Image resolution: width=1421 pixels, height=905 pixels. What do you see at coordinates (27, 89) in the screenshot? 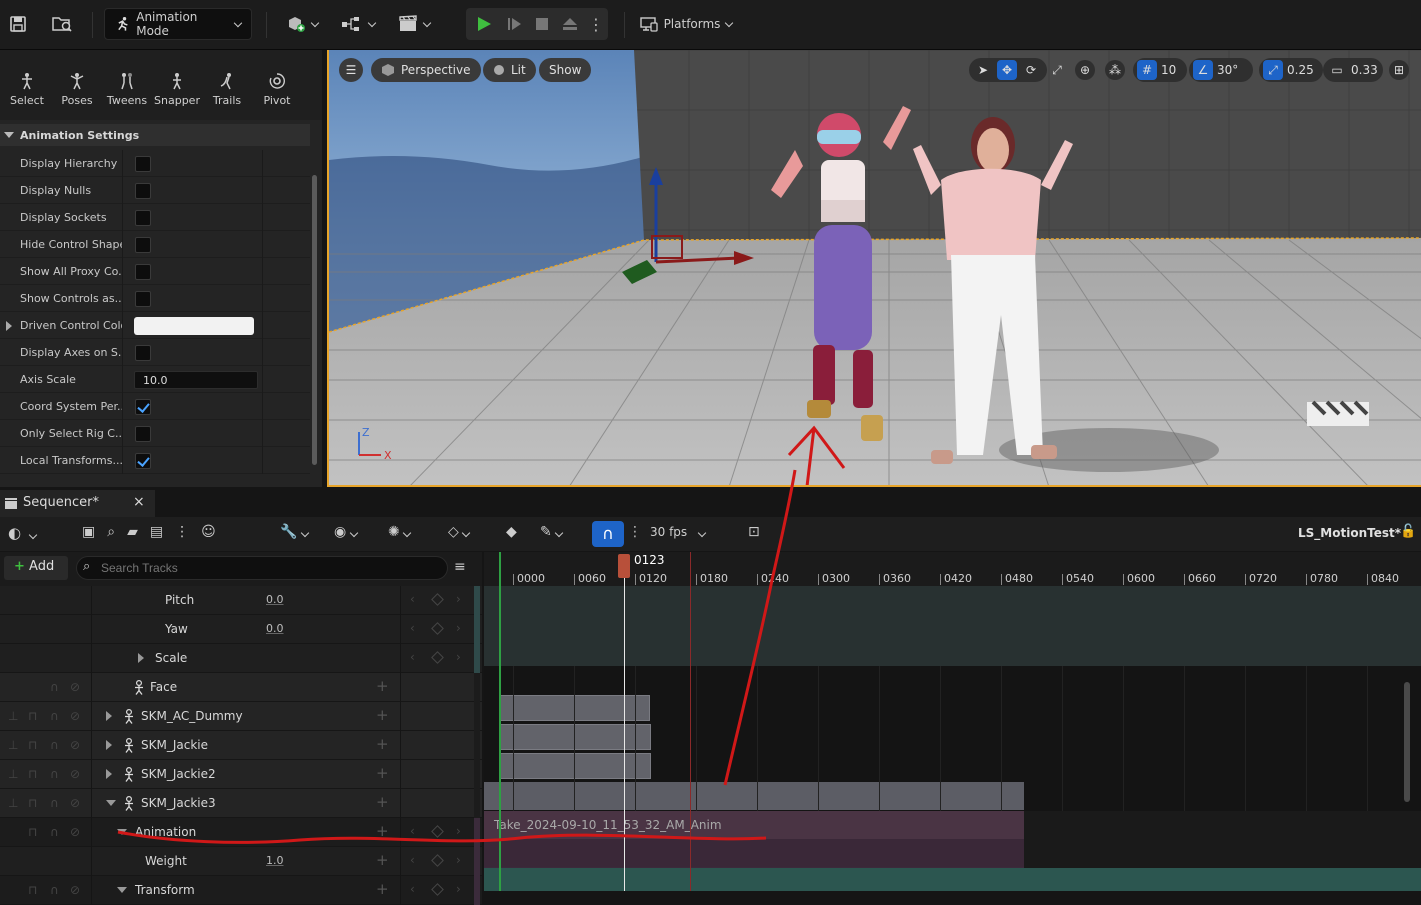
I see `mode-select: Select` at bounding box center [27, 89].